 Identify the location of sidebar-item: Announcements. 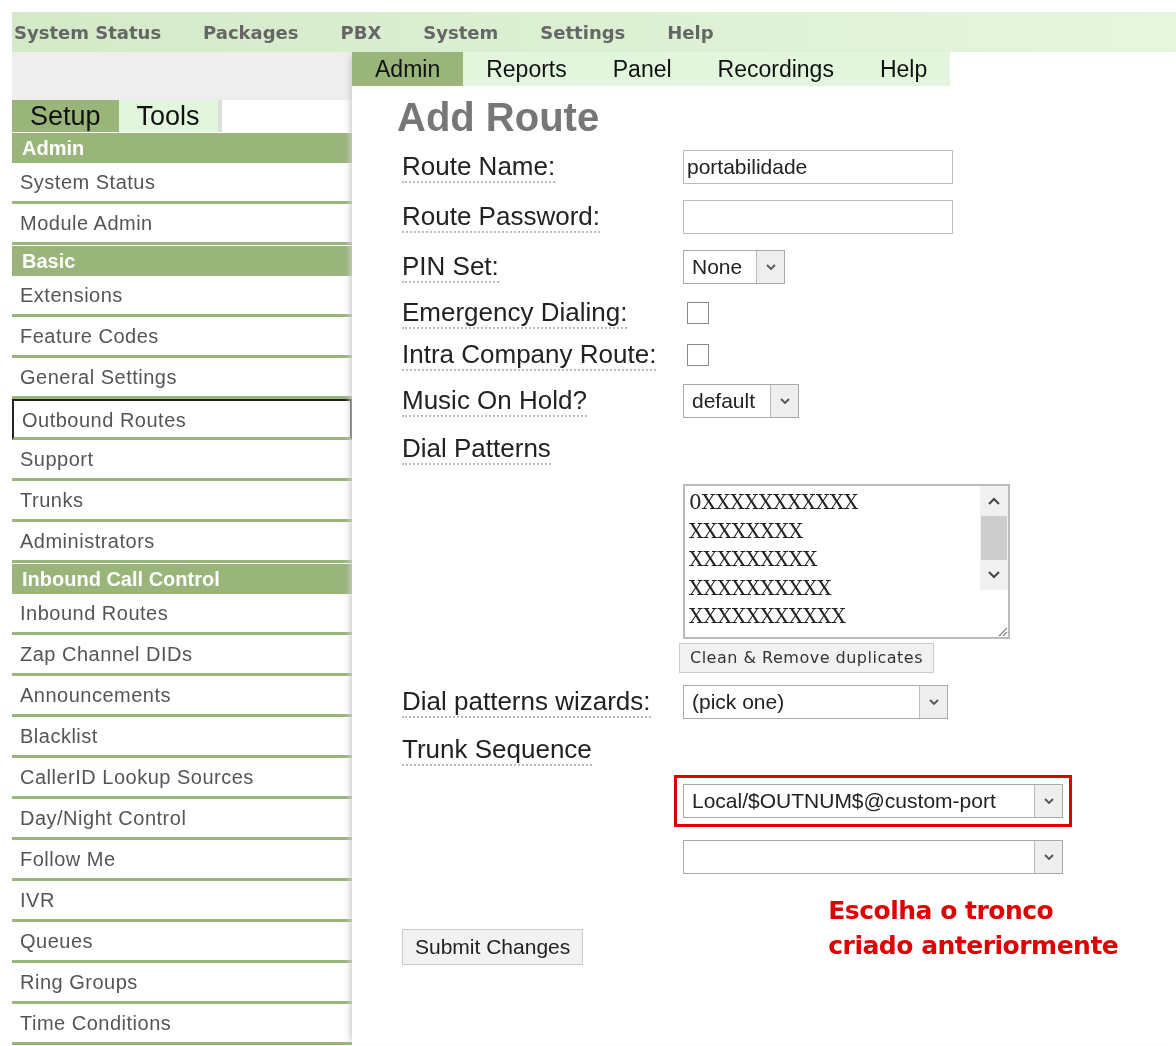
(182, 696).